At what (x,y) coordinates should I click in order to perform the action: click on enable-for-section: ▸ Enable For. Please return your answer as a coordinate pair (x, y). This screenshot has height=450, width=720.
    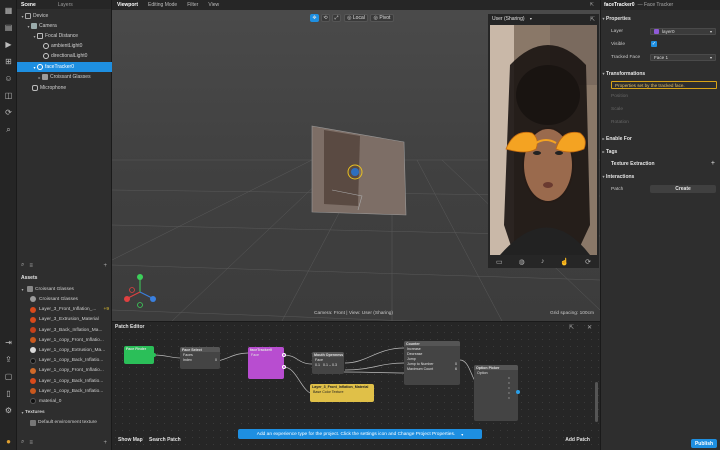
    Looking at the image, I should click on (660, 138).